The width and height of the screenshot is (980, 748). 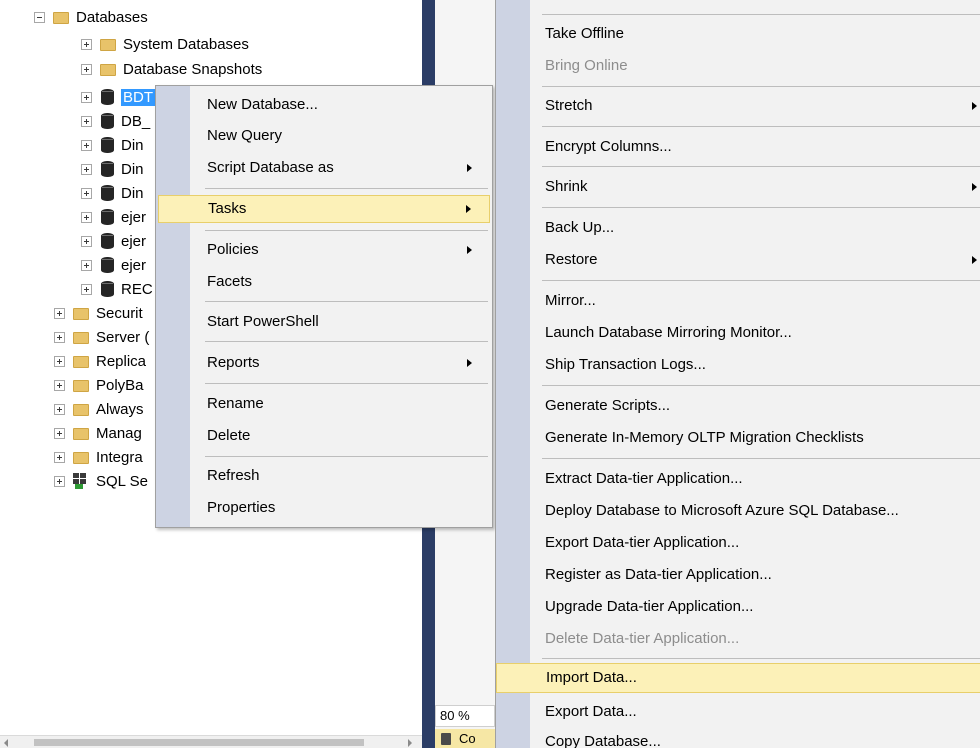 I want to click on tree-node-label: ejer, so click(x=134, y=241).